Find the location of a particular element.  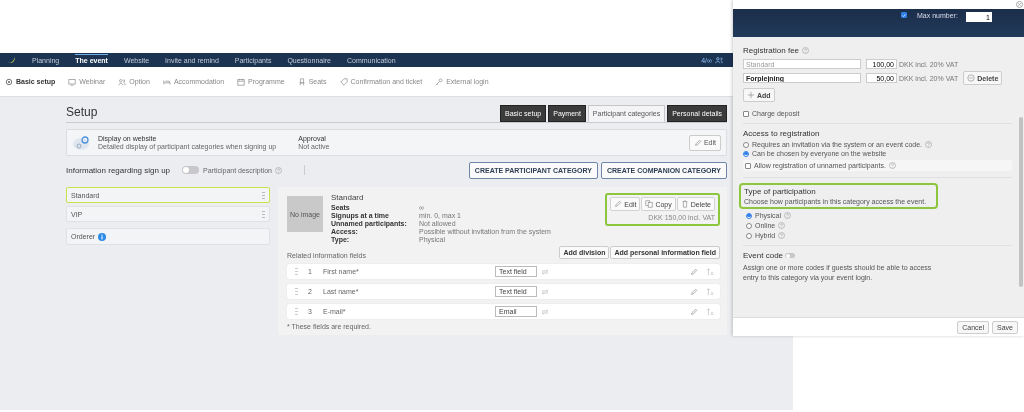

plus-icon is located at coordinates (751, 95).